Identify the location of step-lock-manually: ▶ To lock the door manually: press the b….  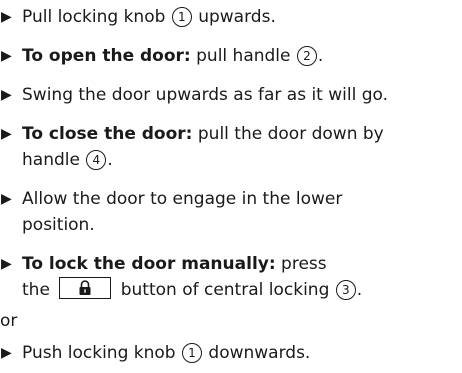
(230, 277).